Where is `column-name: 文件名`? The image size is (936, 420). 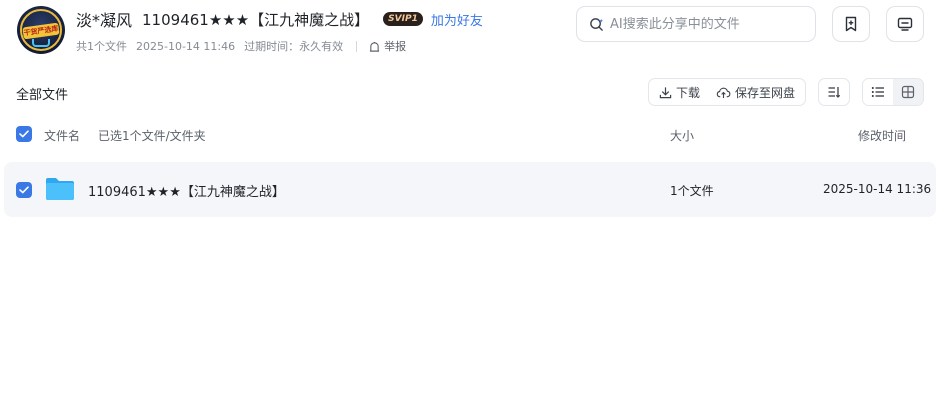
column-name: 文件名 is located at coordinates (62, 135).